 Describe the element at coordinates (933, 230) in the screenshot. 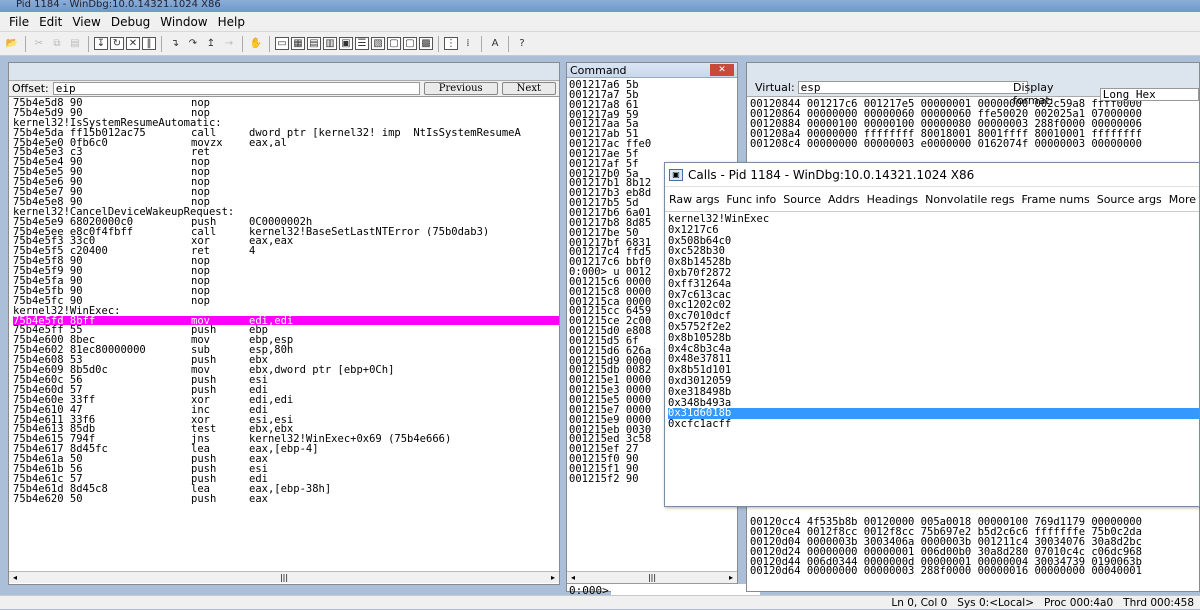

I see `call-frame: 0x1217c6` at that location.